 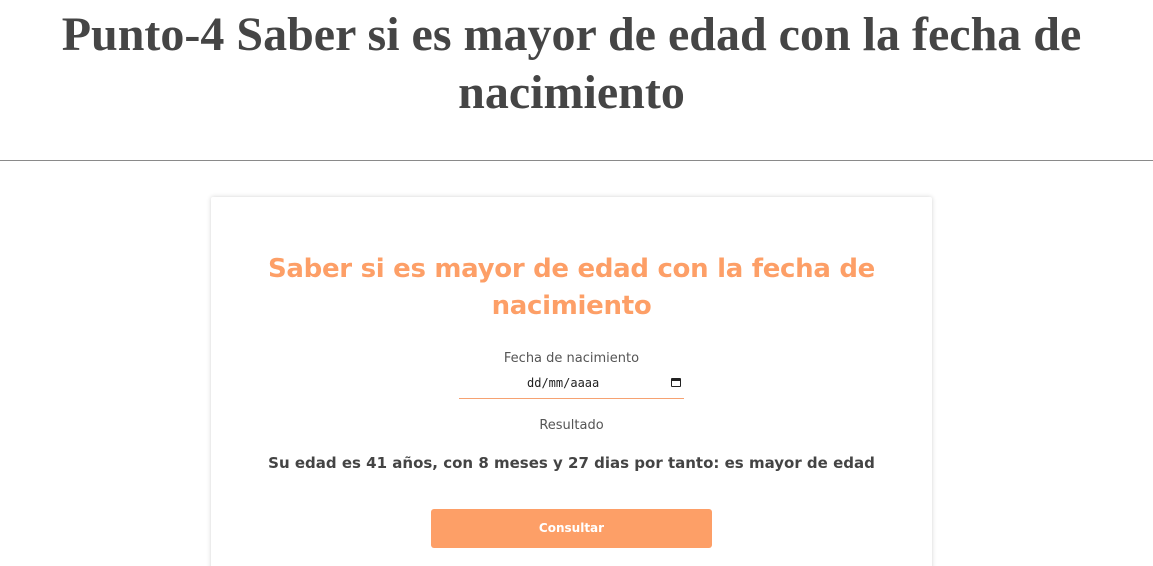 I want to click on consult-button: Consultar, so click(x=571, y=528).